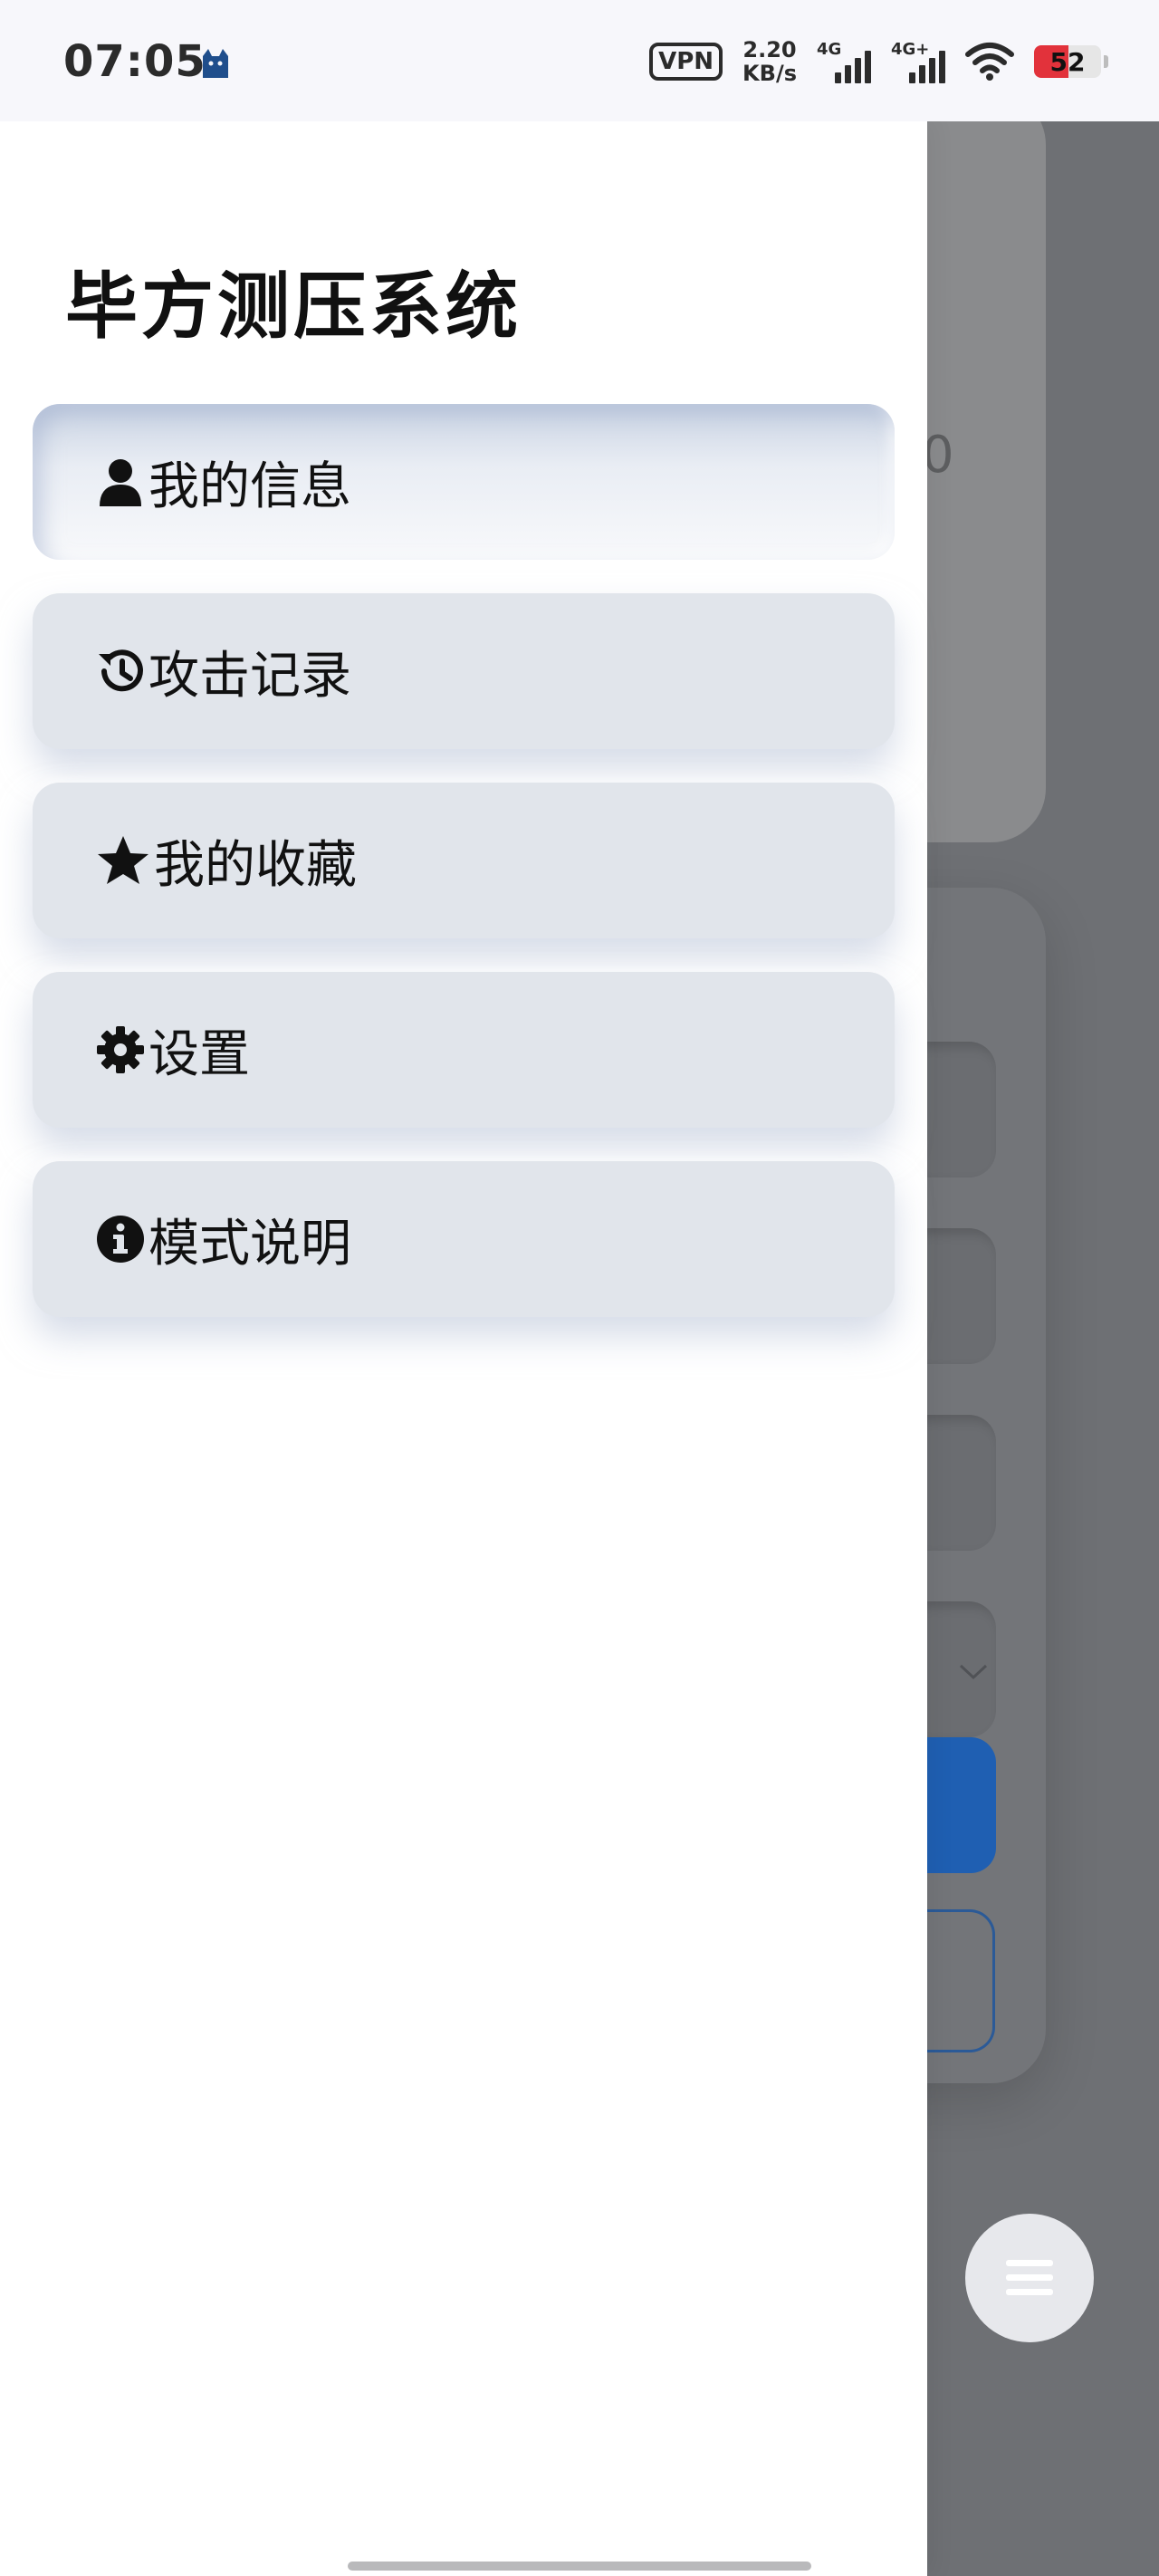 The width and height of the screenshot is (1159, 2576). I want to click on menu-icon, so click(1029, 2277).